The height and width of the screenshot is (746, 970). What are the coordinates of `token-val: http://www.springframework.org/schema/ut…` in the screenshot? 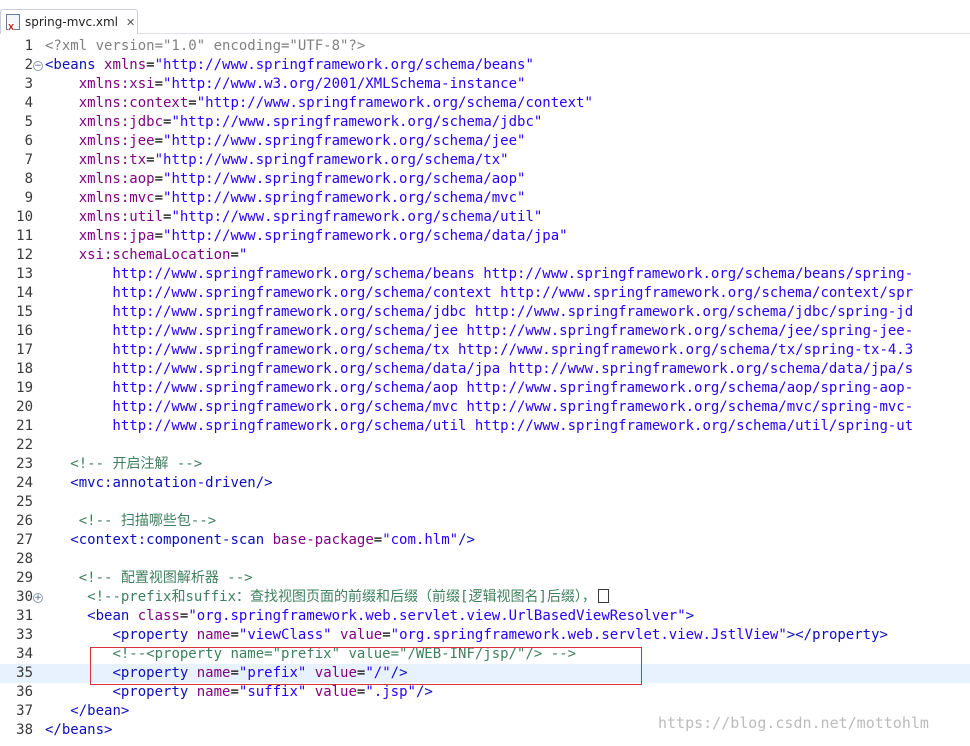 It's located at (479, 426).